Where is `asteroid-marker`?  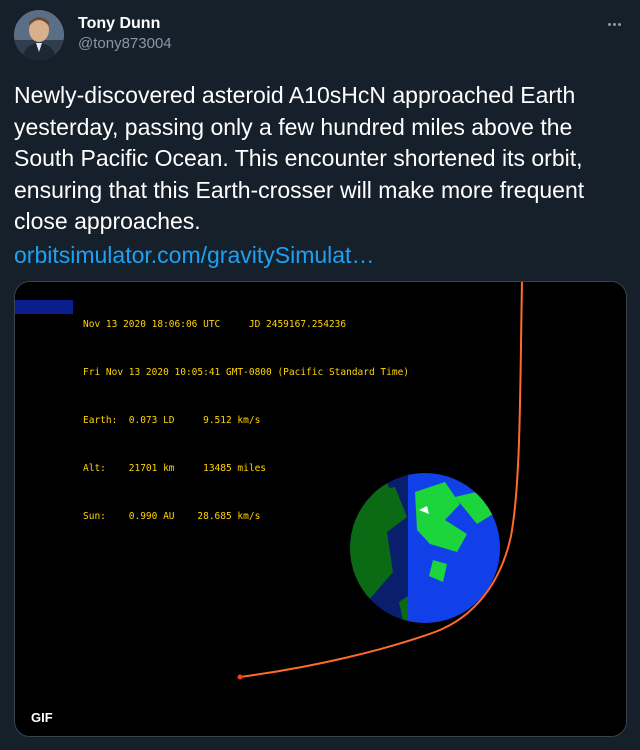 asteroid-marker is located at coordinates (240, 677).